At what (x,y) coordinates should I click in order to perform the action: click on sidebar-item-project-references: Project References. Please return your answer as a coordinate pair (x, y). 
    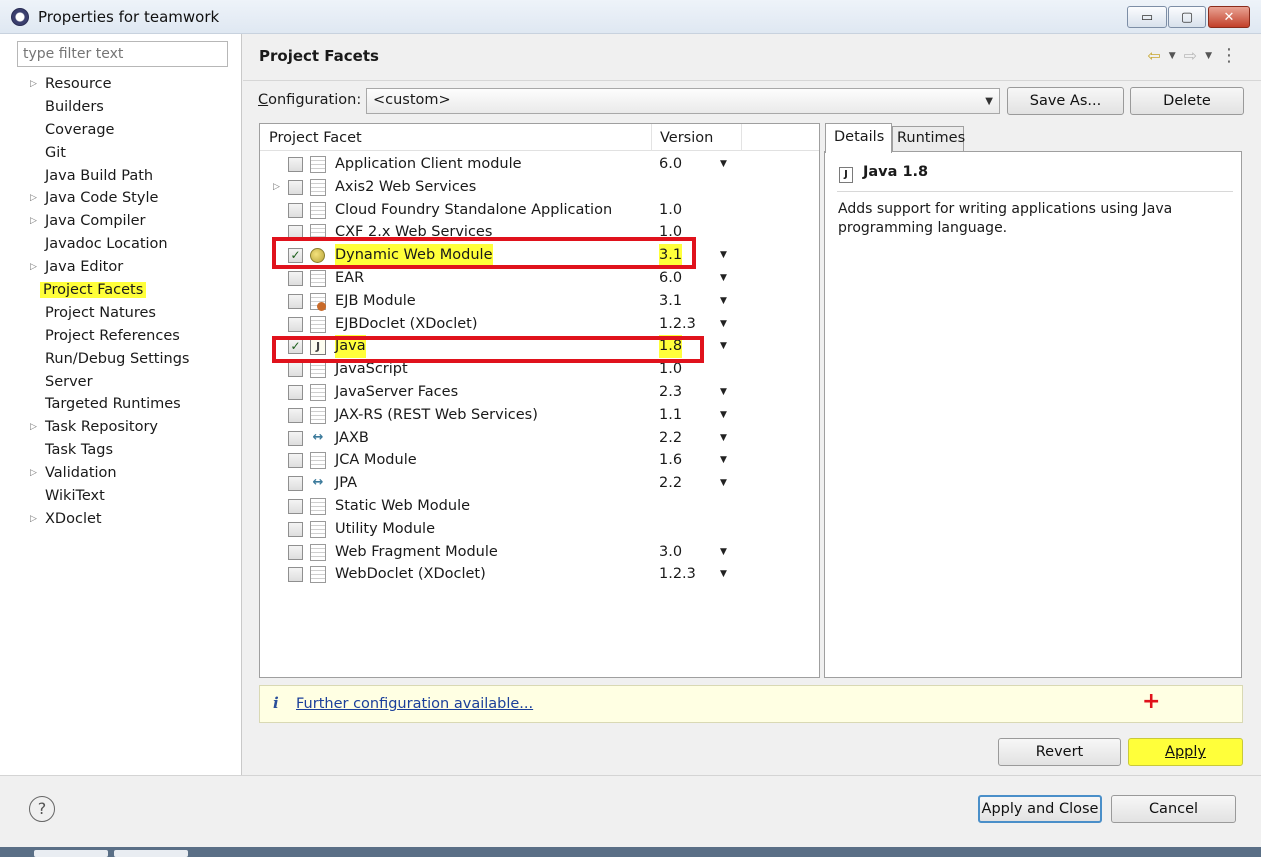
    Looking at the image, I should click on (121, 336).